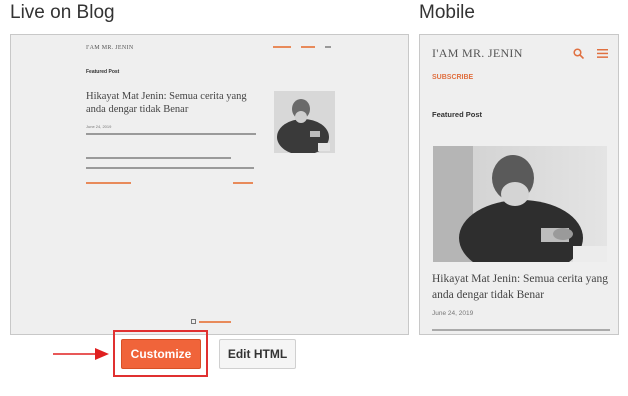  What do you see at coordinates (520, 204) in the screenshot?
I see `mobile-post-photo` at bounding box center [520, 204].